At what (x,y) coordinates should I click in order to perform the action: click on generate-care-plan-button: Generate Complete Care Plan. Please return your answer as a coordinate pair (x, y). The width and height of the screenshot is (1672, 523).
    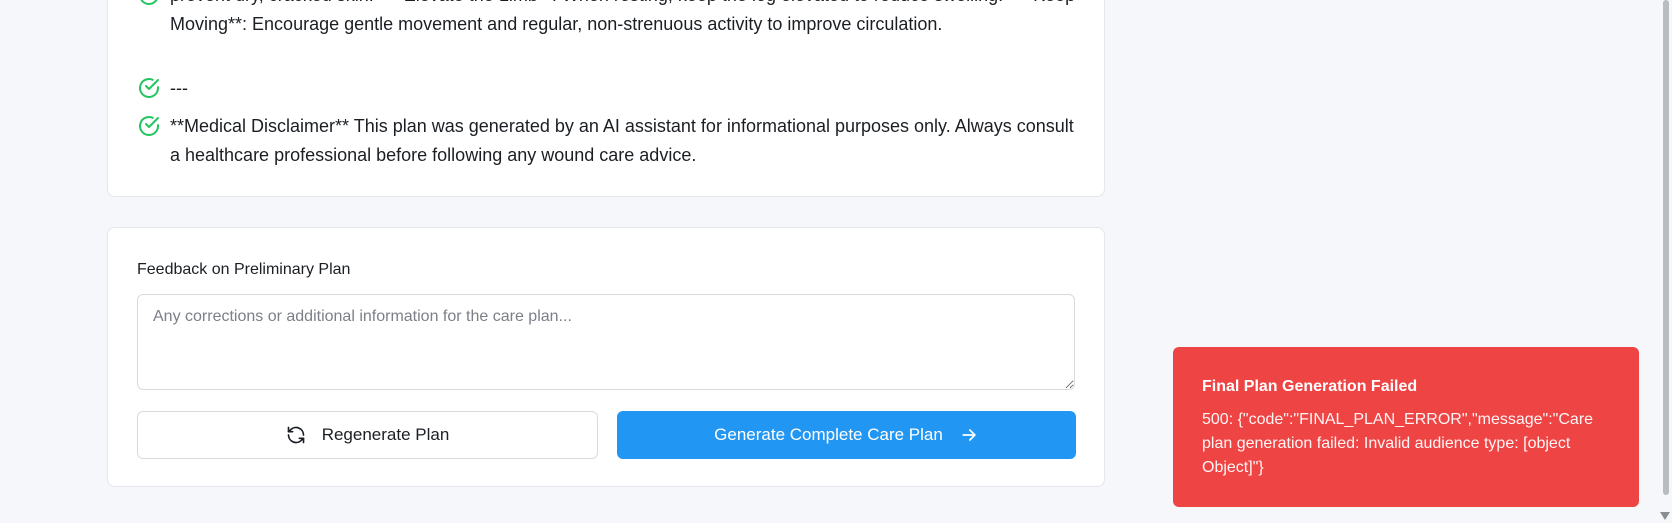
    Looking at the image, I should click on (846, 435).